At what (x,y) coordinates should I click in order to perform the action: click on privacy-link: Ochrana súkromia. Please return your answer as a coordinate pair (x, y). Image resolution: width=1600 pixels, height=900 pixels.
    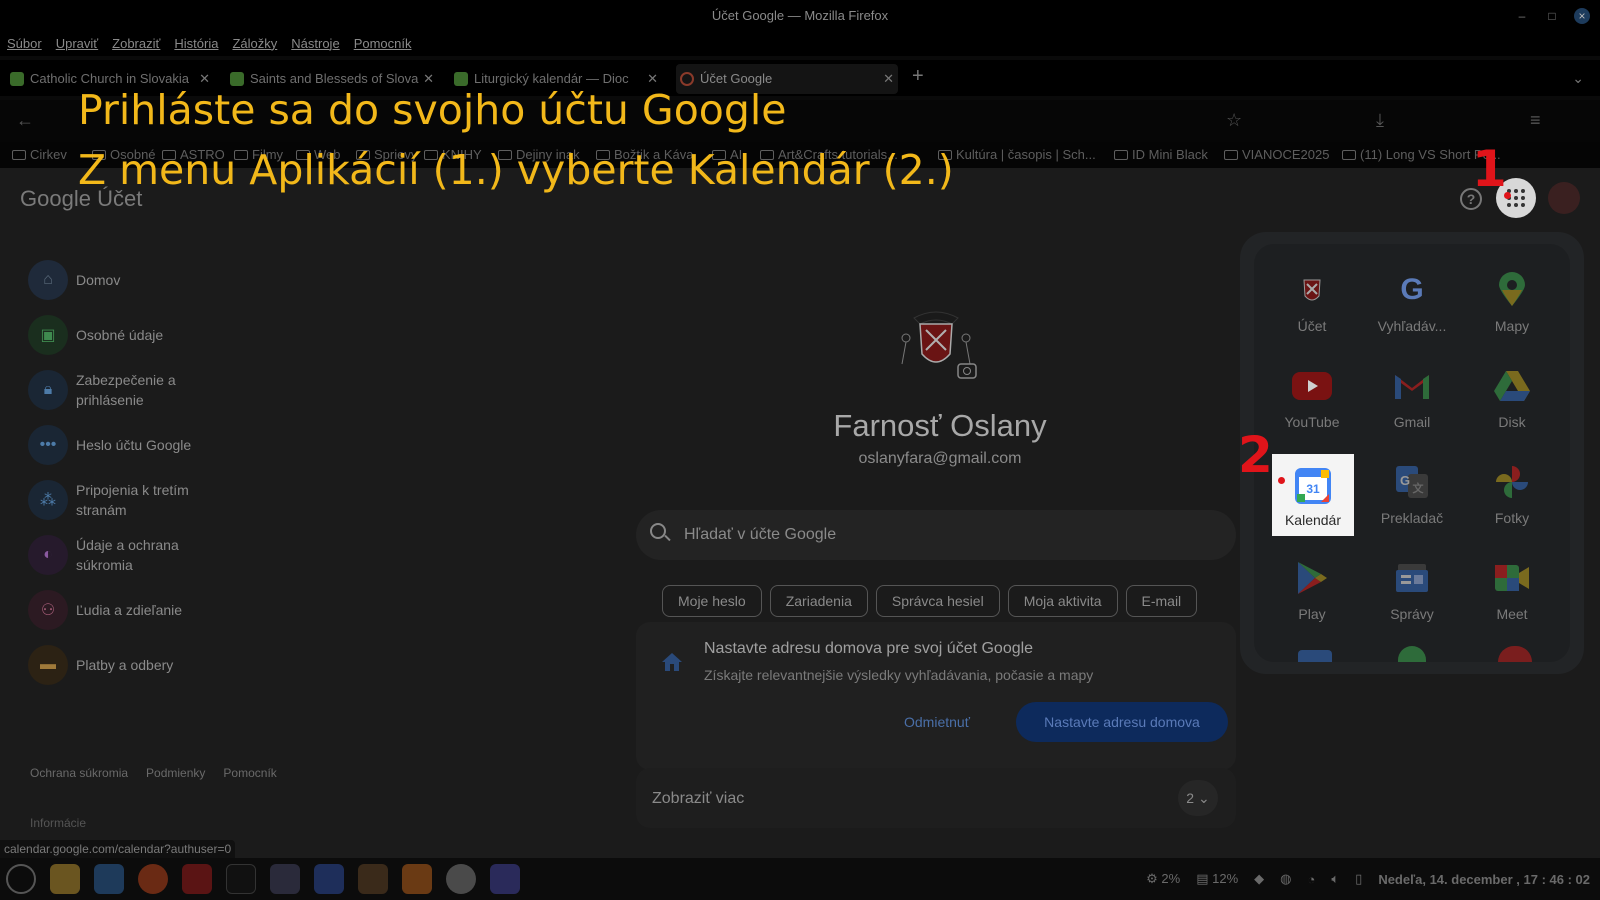
    Looking at the image, I should click on (79, 773).